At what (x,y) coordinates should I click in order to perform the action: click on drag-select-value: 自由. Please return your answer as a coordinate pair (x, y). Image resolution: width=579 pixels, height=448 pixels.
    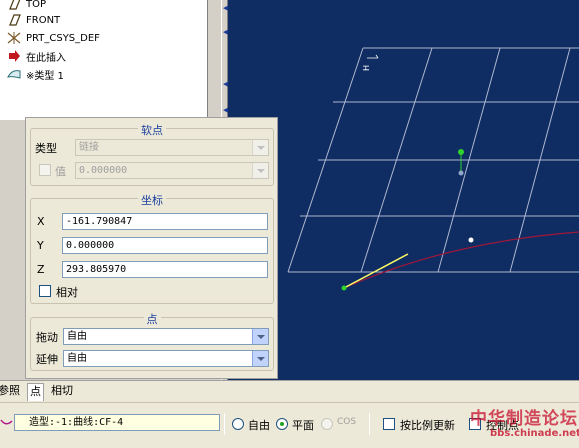
    Looking at the image, I should click on (77, 336).